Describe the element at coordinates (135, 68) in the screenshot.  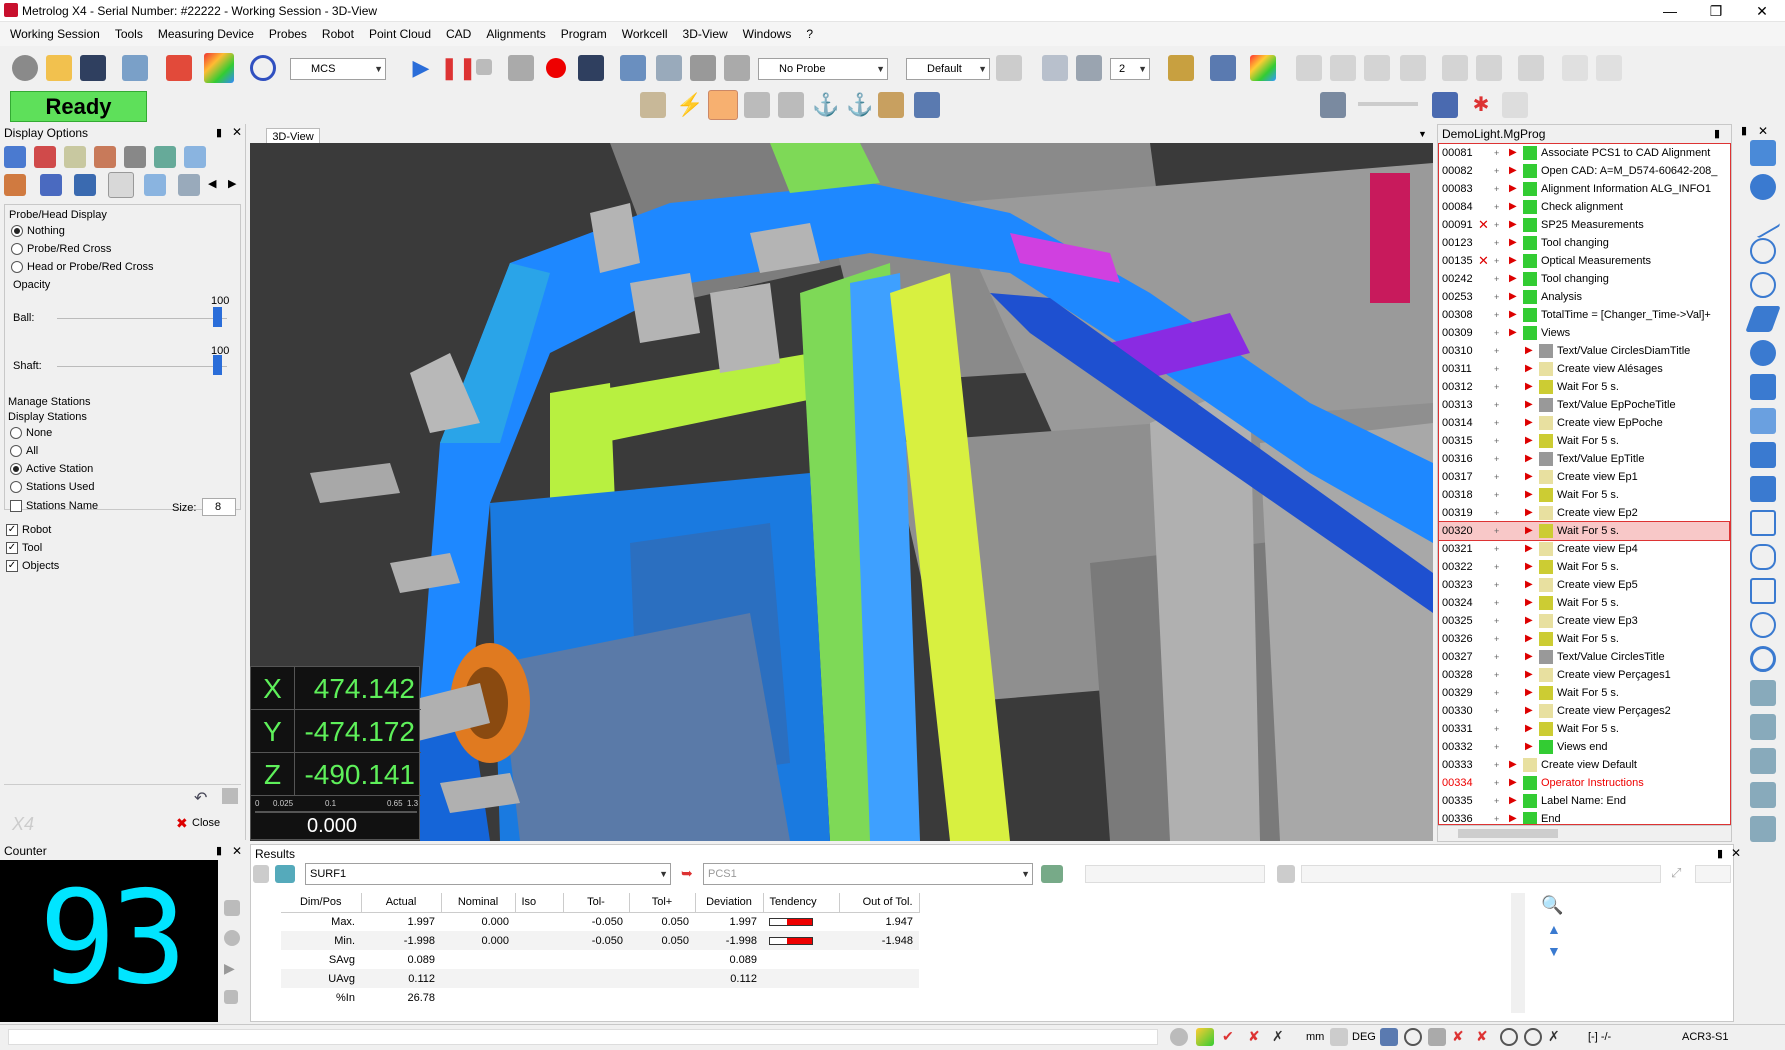
I see `print-icon` at that location.